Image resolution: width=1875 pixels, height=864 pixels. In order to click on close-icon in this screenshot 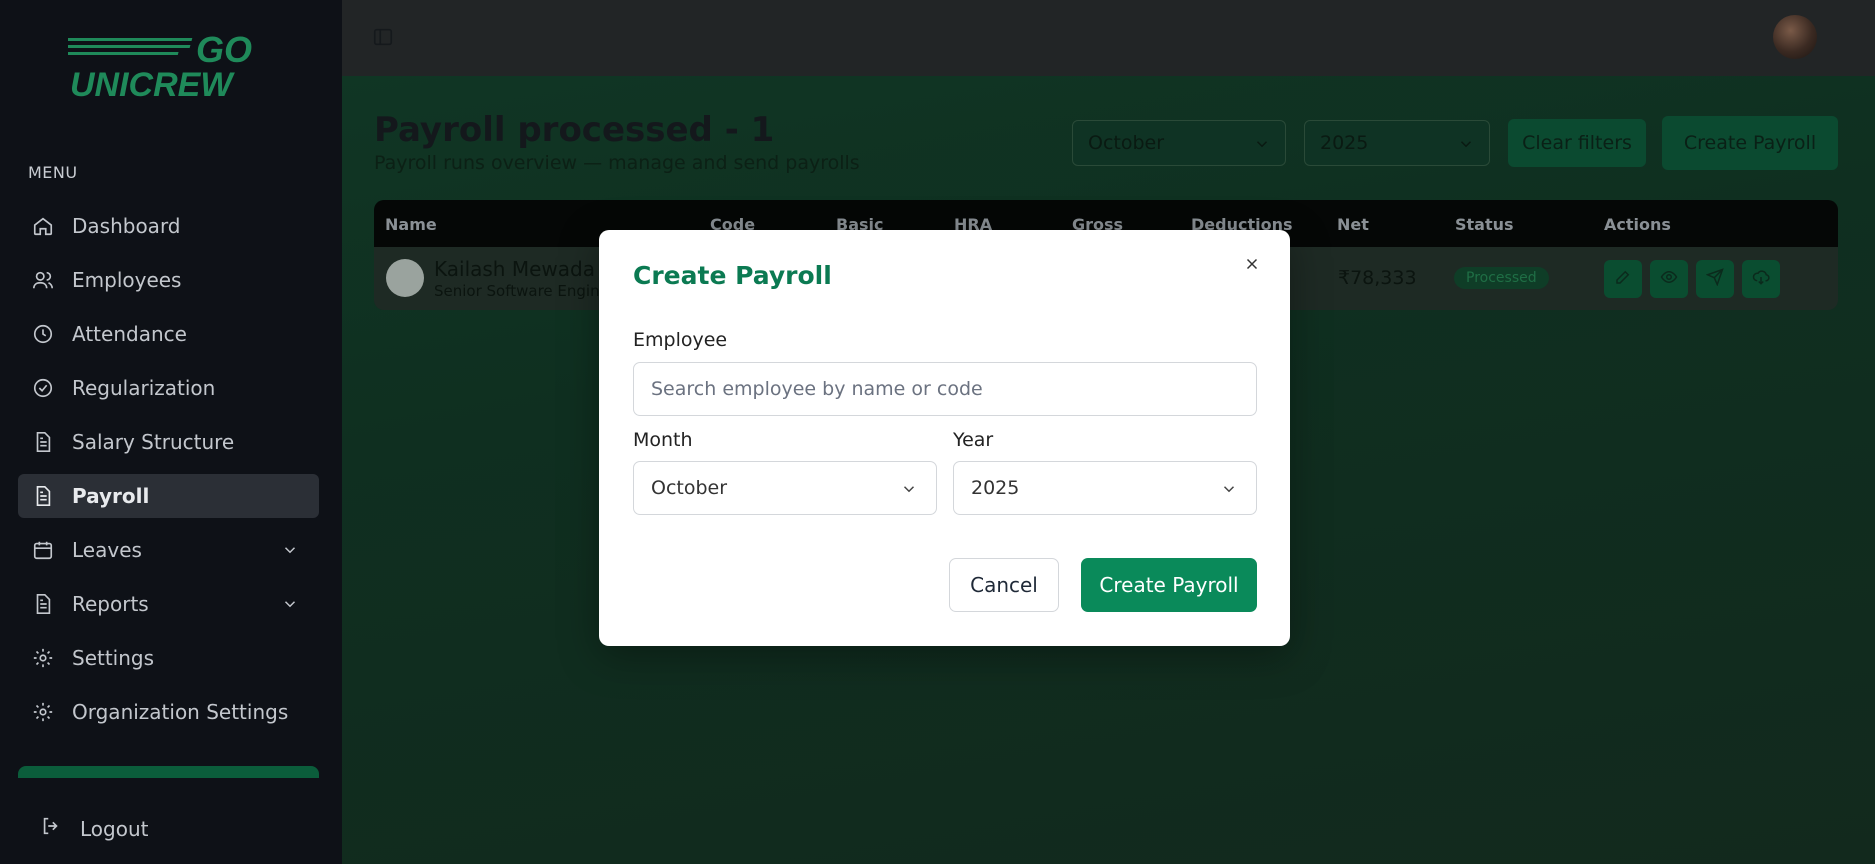, I will do `click(1252, 266)`.